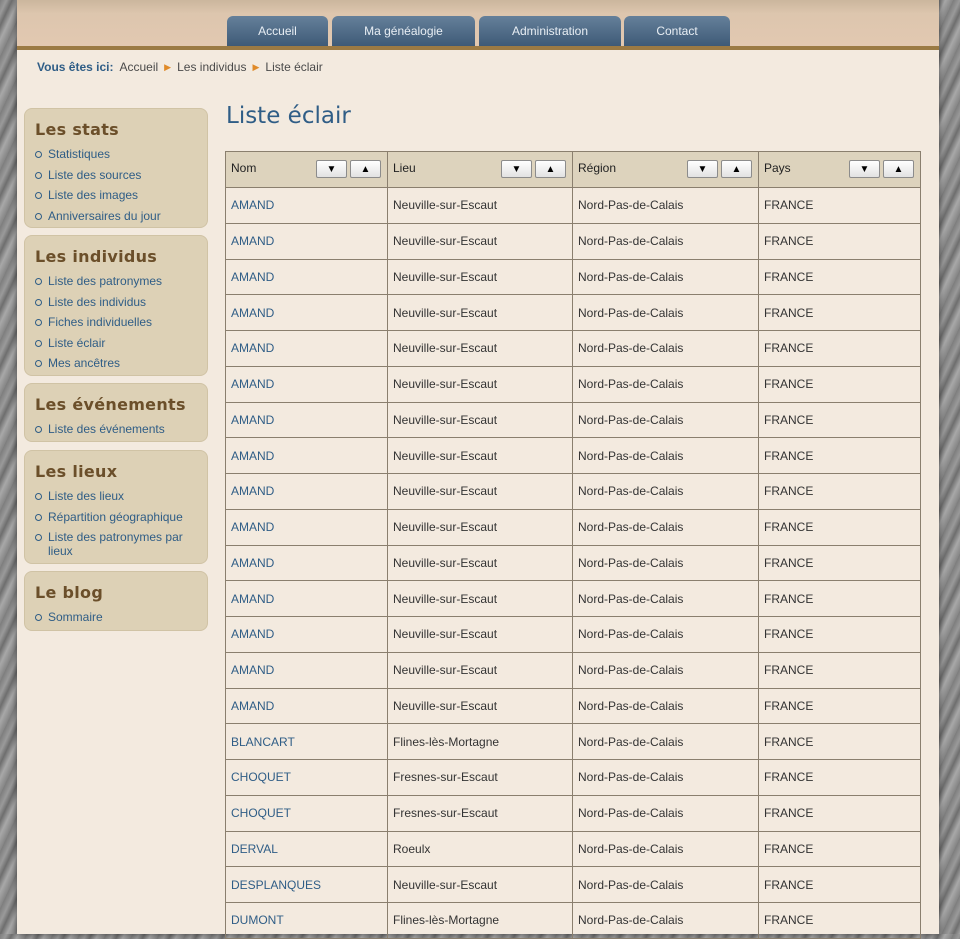 The height and width of the screenshot is (939, 960). Describe the element at coordinates (120, 343) in the screenshot. I see `sidebar-item-liste-eclair: Liste éclair` at that location.